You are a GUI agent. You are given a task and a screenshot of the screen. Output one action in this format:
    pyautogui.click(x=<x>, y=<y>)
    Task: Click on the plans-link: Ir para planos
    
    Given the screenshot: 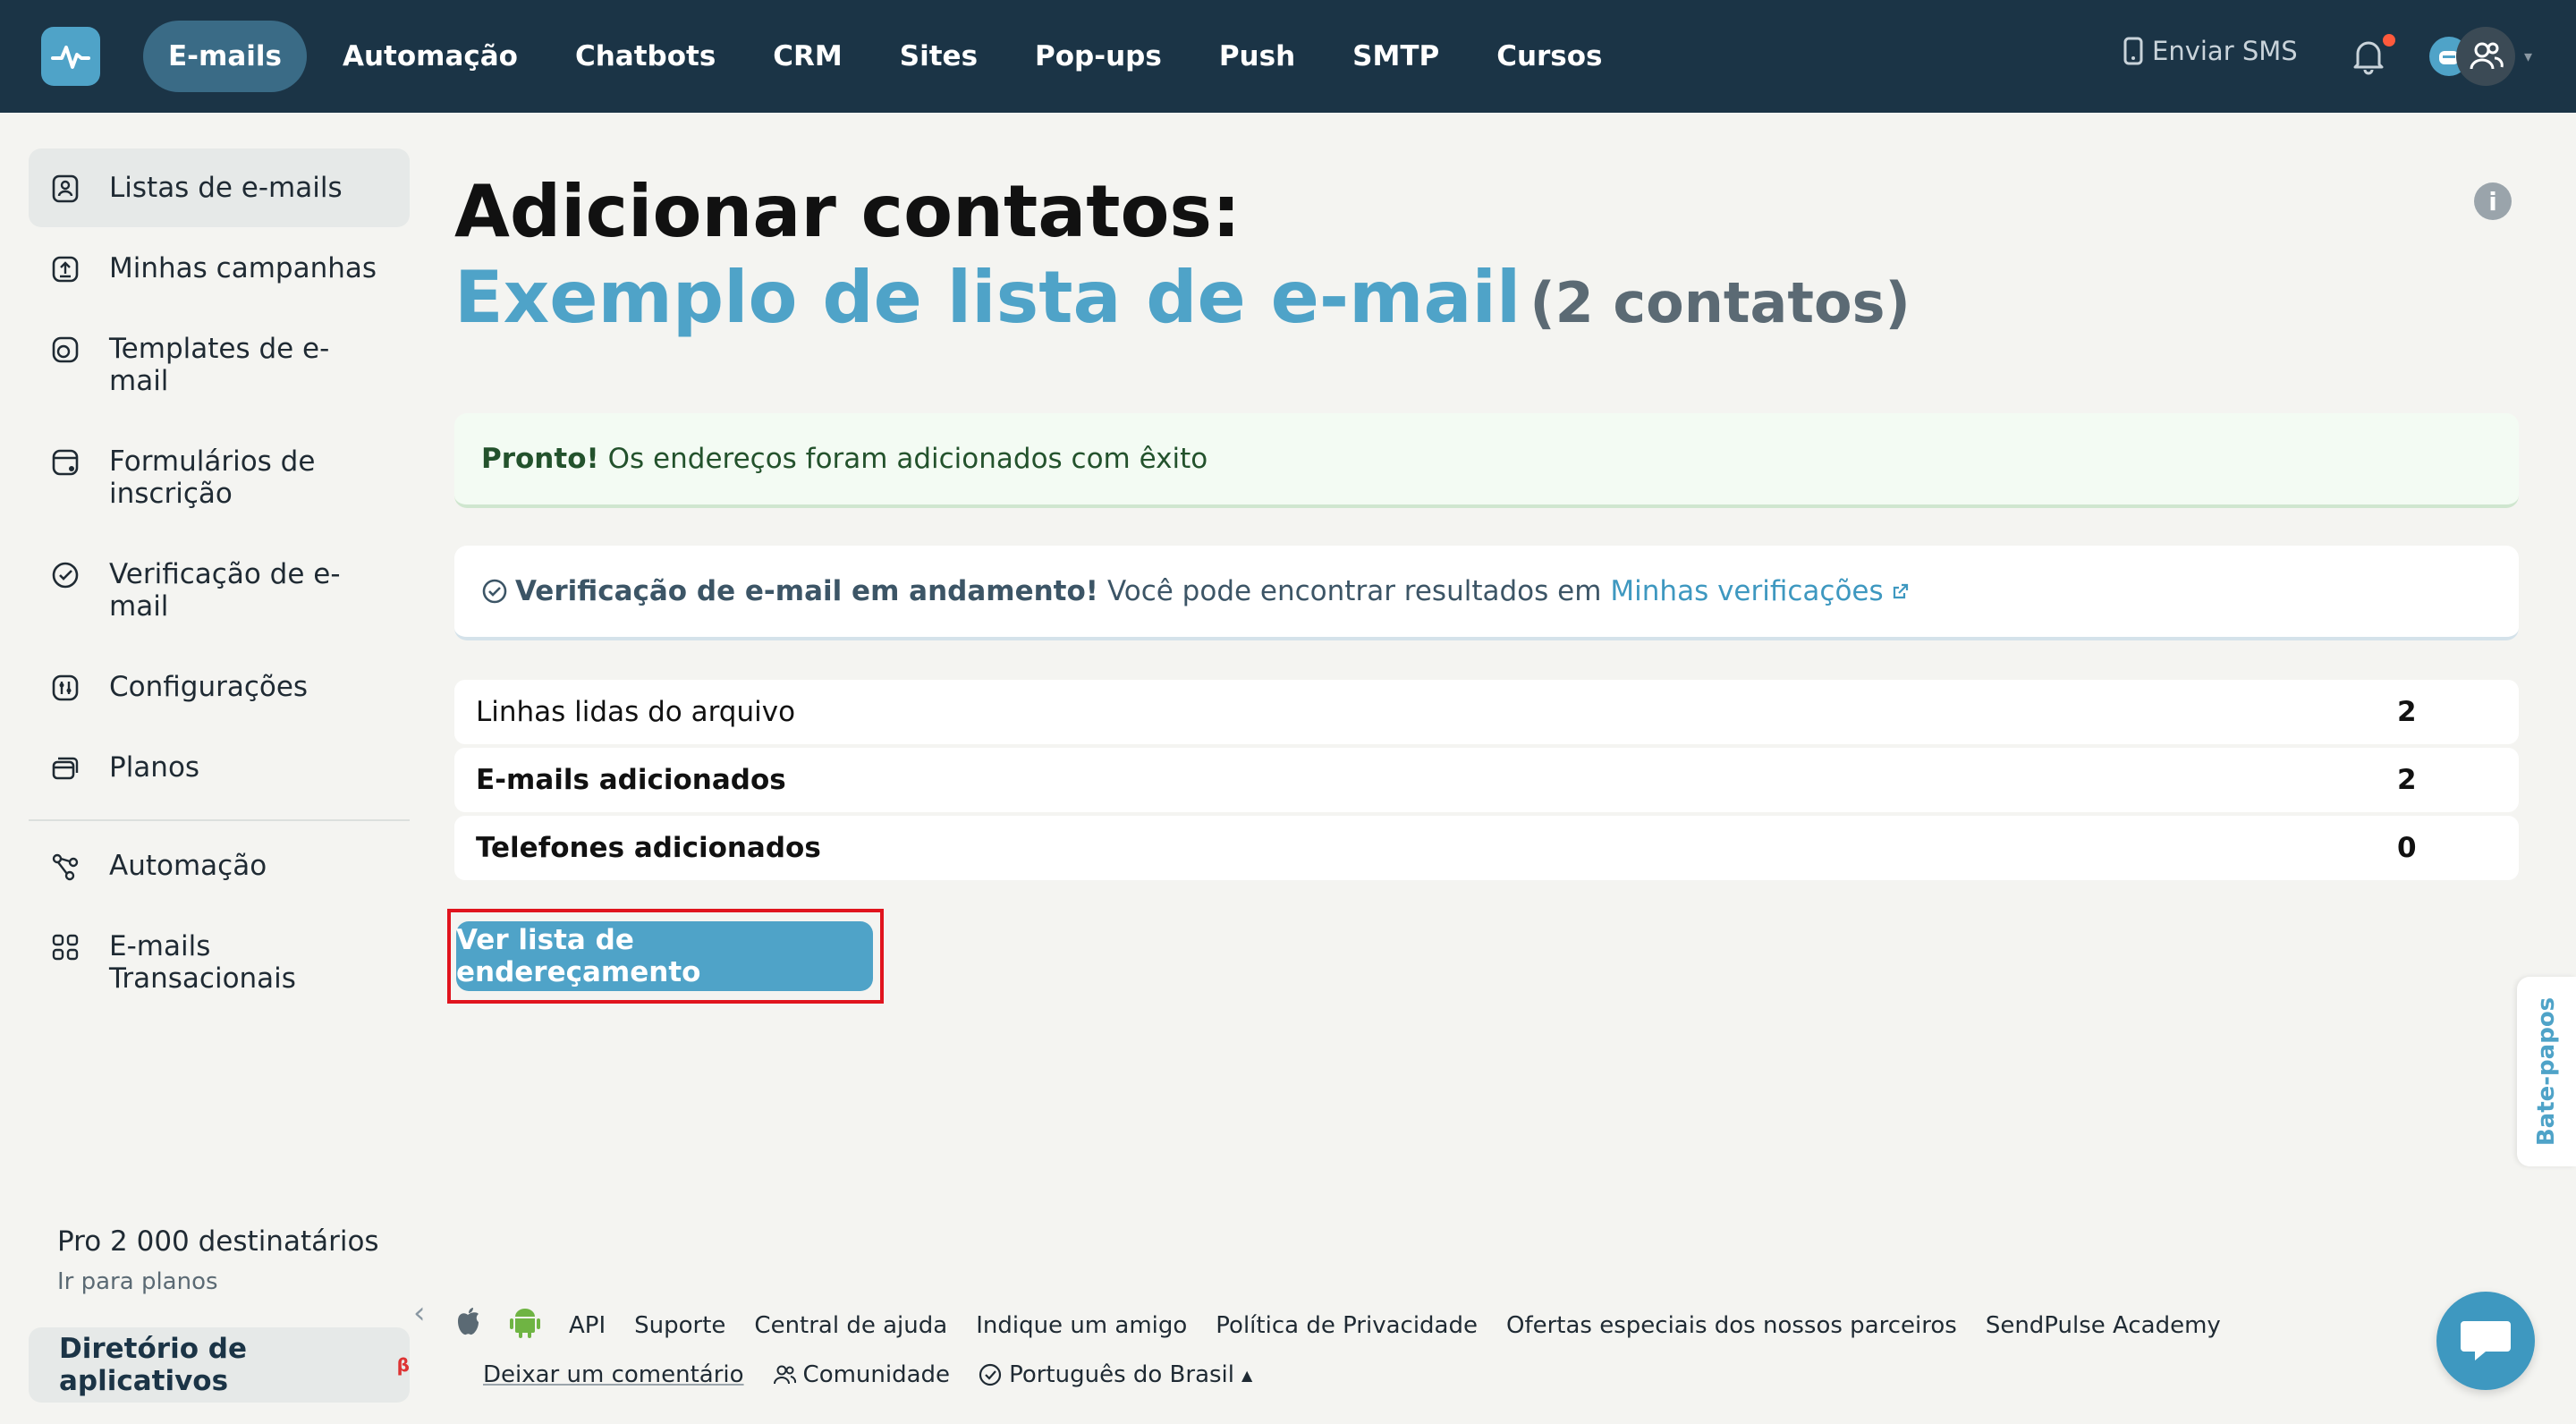 What is the action you would take?
    pyautogui.click(x=218, y=1281)
    